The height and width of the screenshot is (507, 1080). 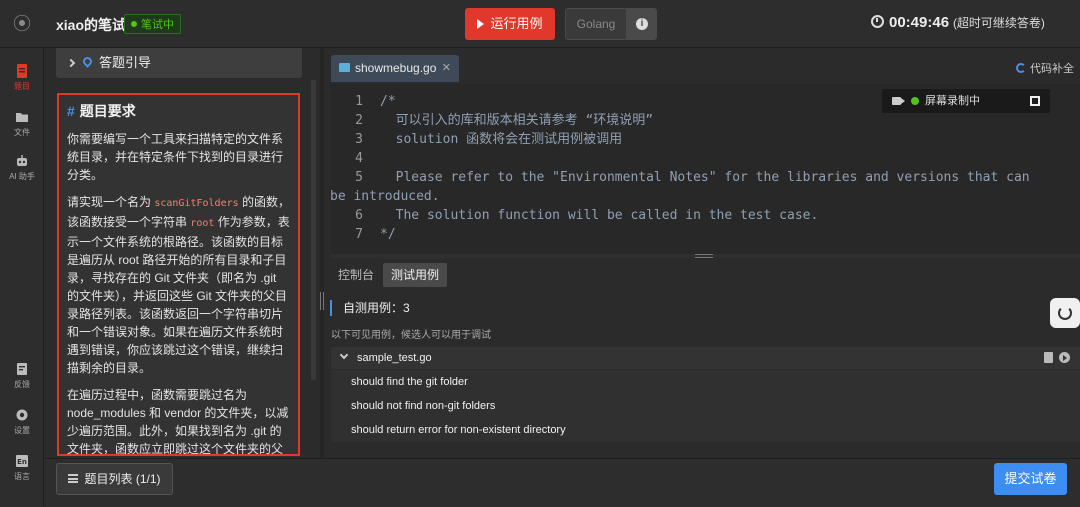 What do you see at coordinates (998, 23) in the screenshot?
I see `timer-note: (超时可继续答卷)` at bounding box center [998, 23].